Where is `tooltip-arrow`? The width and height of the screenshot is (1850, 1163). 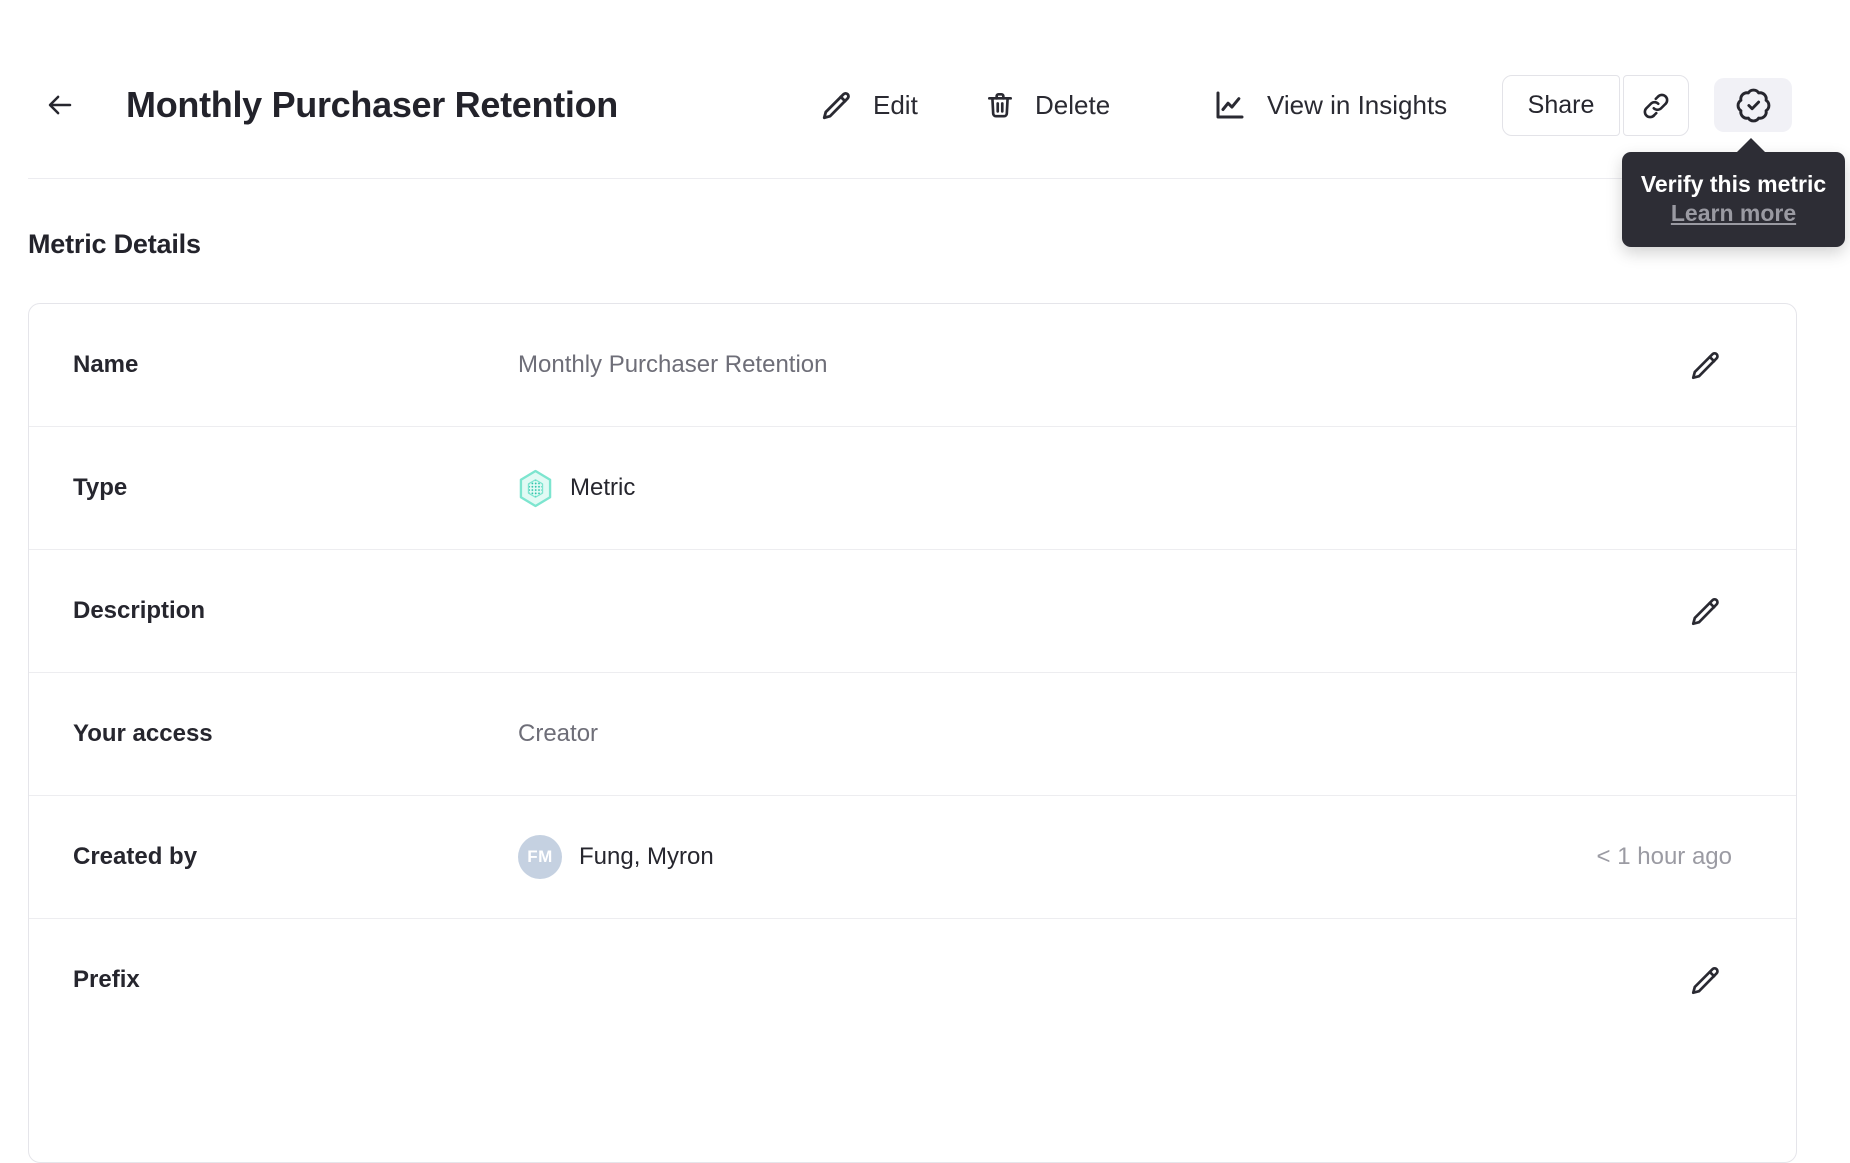
tooltip-arrow is located at coordinates (1751, 145).